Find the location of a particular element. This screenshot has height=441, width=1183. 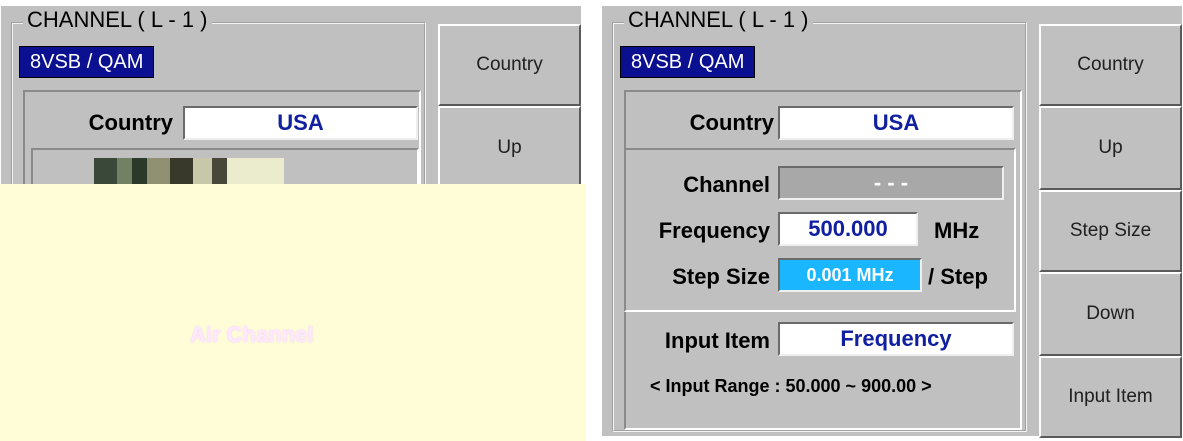

channel-label: Channel is located at coordinates (726, 184).